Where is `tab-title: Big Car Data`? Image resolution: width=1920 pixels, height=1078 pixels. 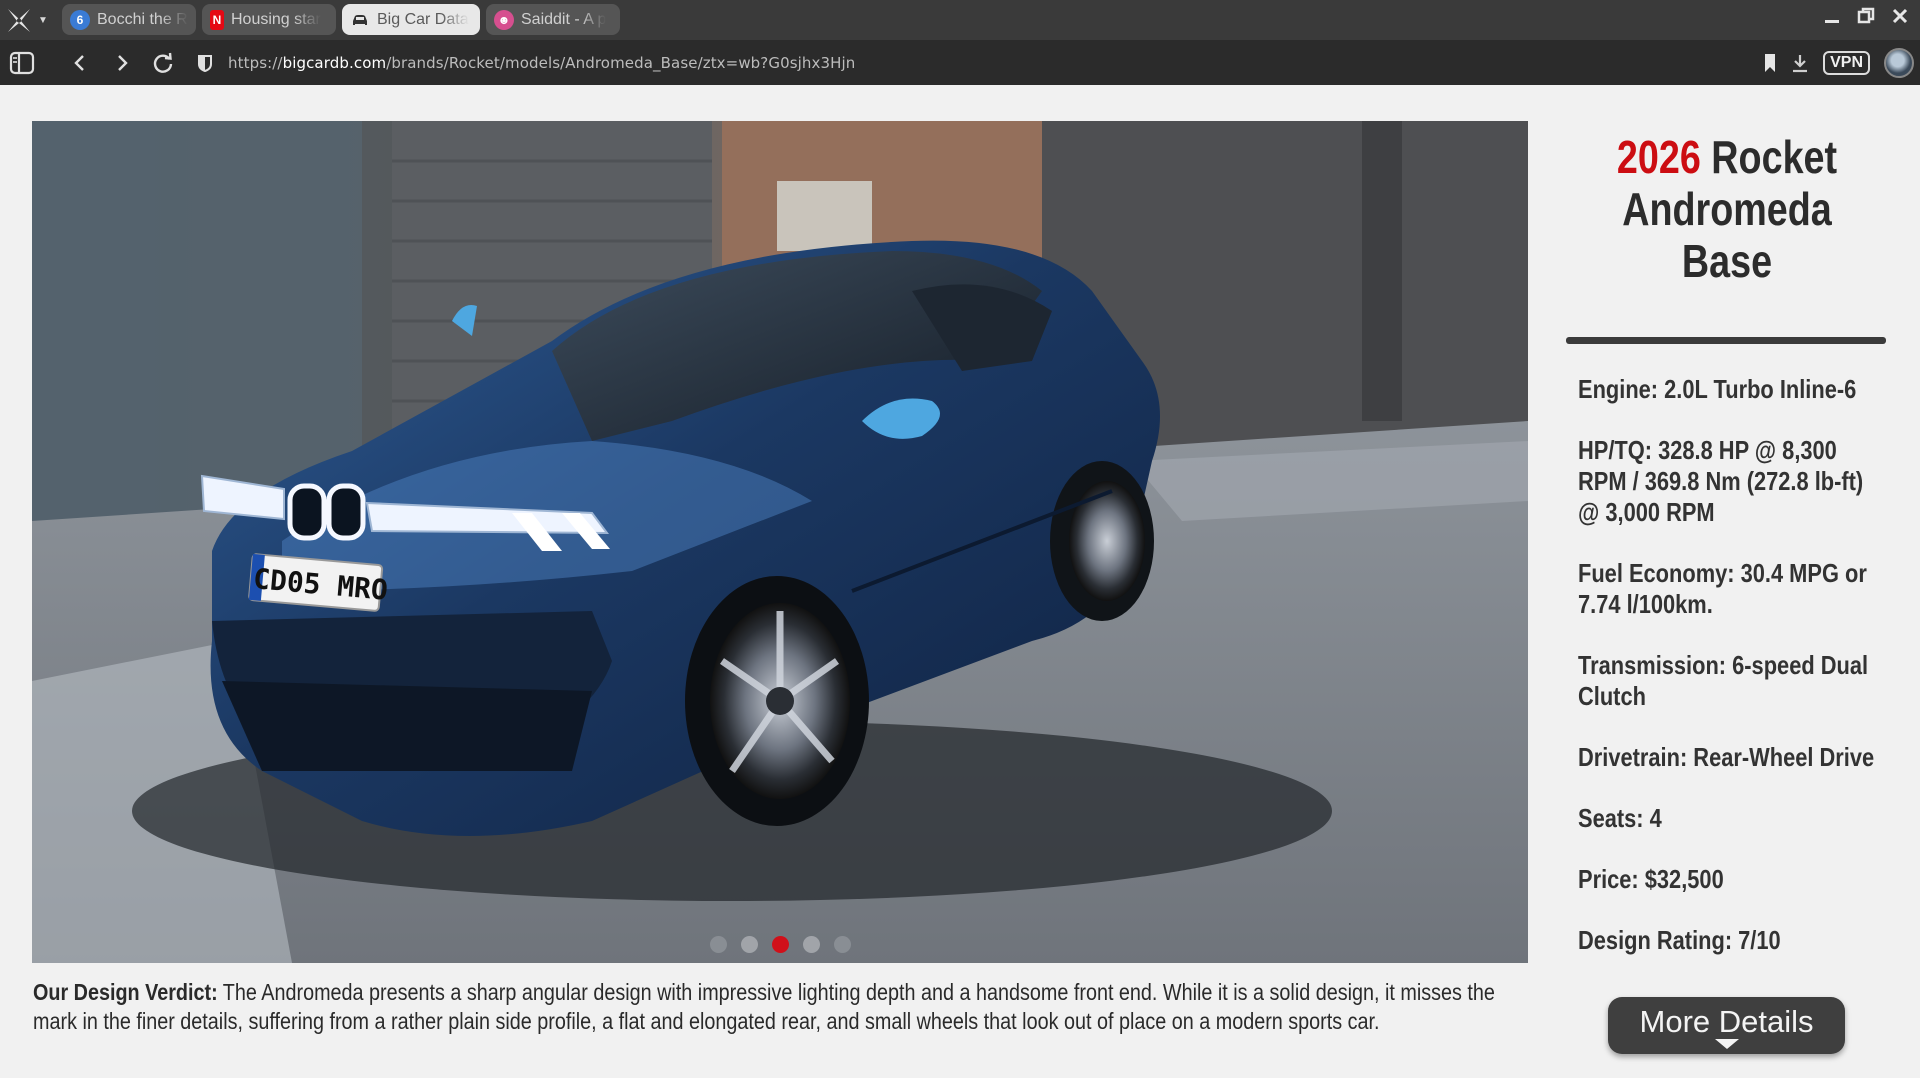 tab-title: Big Car Data is located at coordinates (423, 19).